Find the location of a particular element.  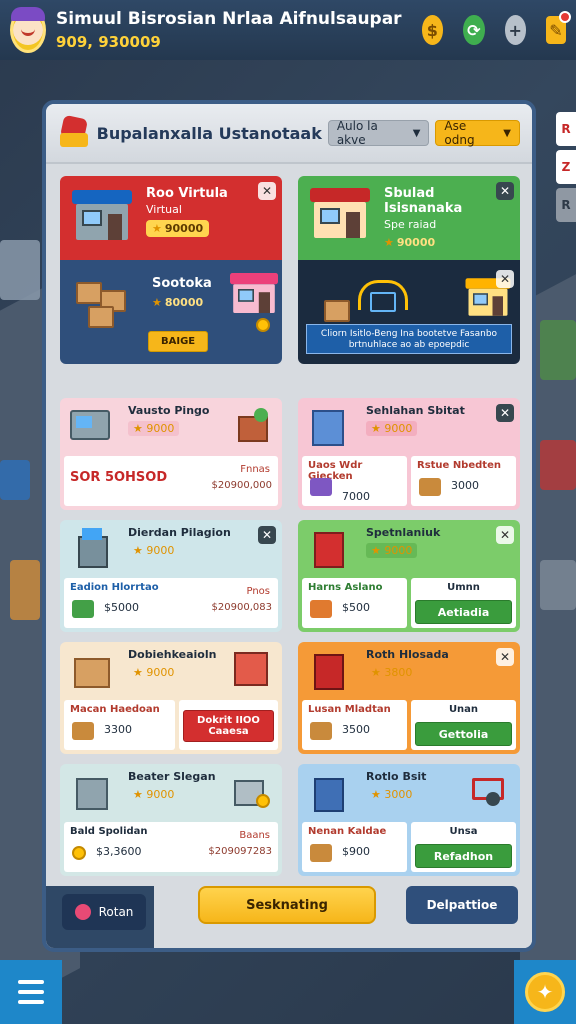

item-card-top: Roth Hlosada ★ 3800 ✕ is located at coordinates (409, 670).